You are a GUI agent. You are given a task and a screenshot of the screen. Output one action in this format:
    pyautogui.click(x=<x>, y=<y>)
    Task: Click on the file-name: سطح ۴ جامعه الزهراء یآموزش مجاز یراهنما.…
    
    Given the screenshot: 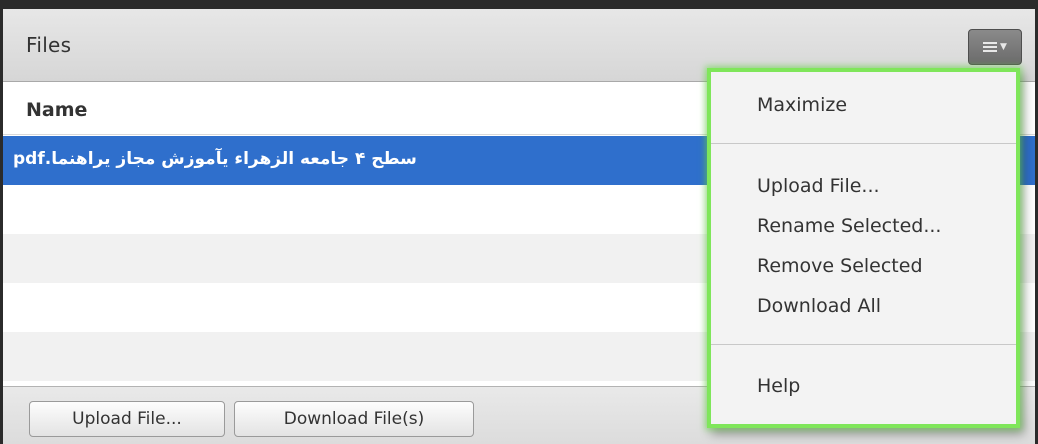 What is the action you would take?
    pyautogui.click(x=215, y=159)
    